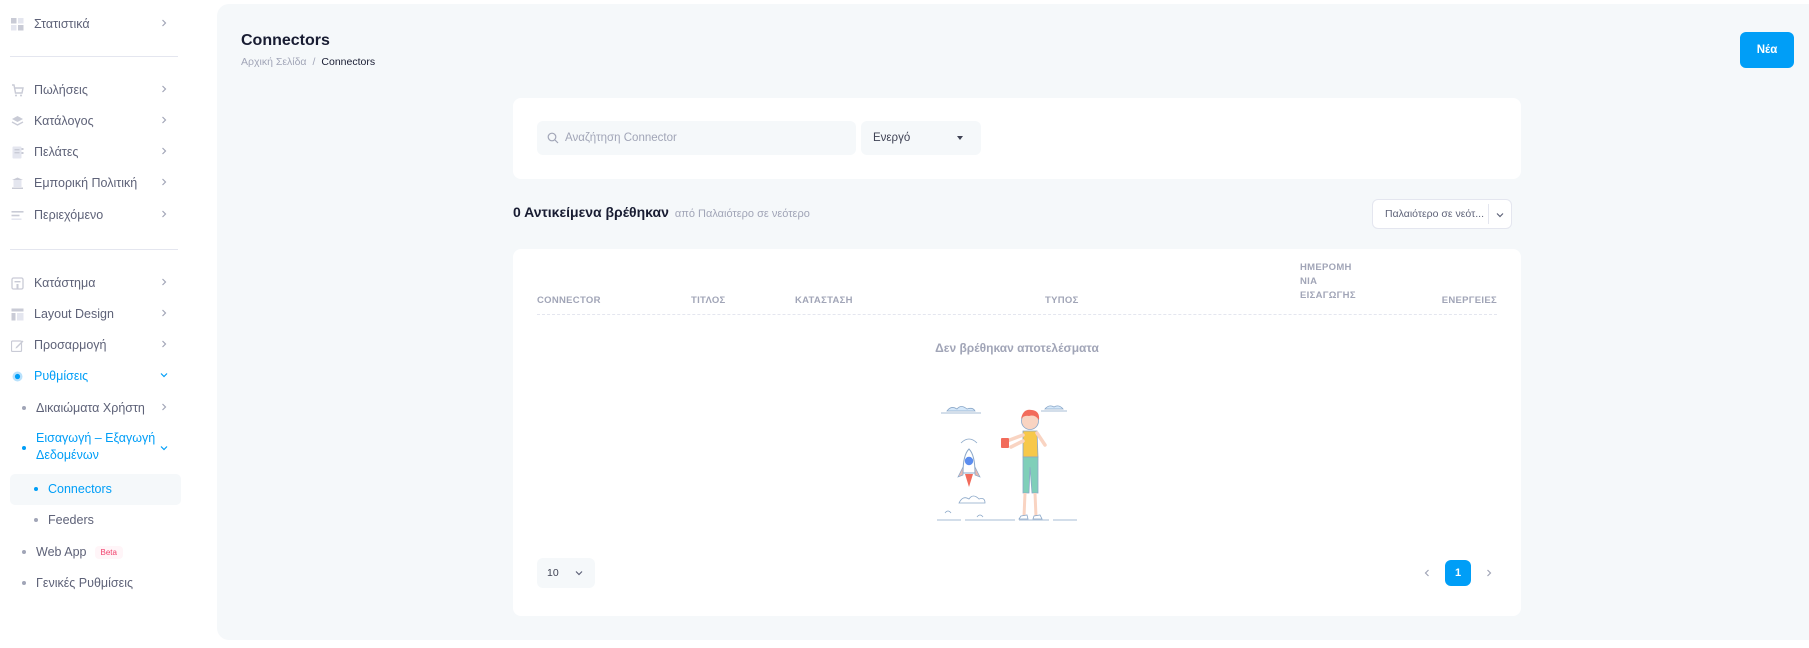 This screenshot has height=648, width=1809. Describe the element at coordinates (1488, 214) in the screenshot. I see `sort-select-divider` at that location.